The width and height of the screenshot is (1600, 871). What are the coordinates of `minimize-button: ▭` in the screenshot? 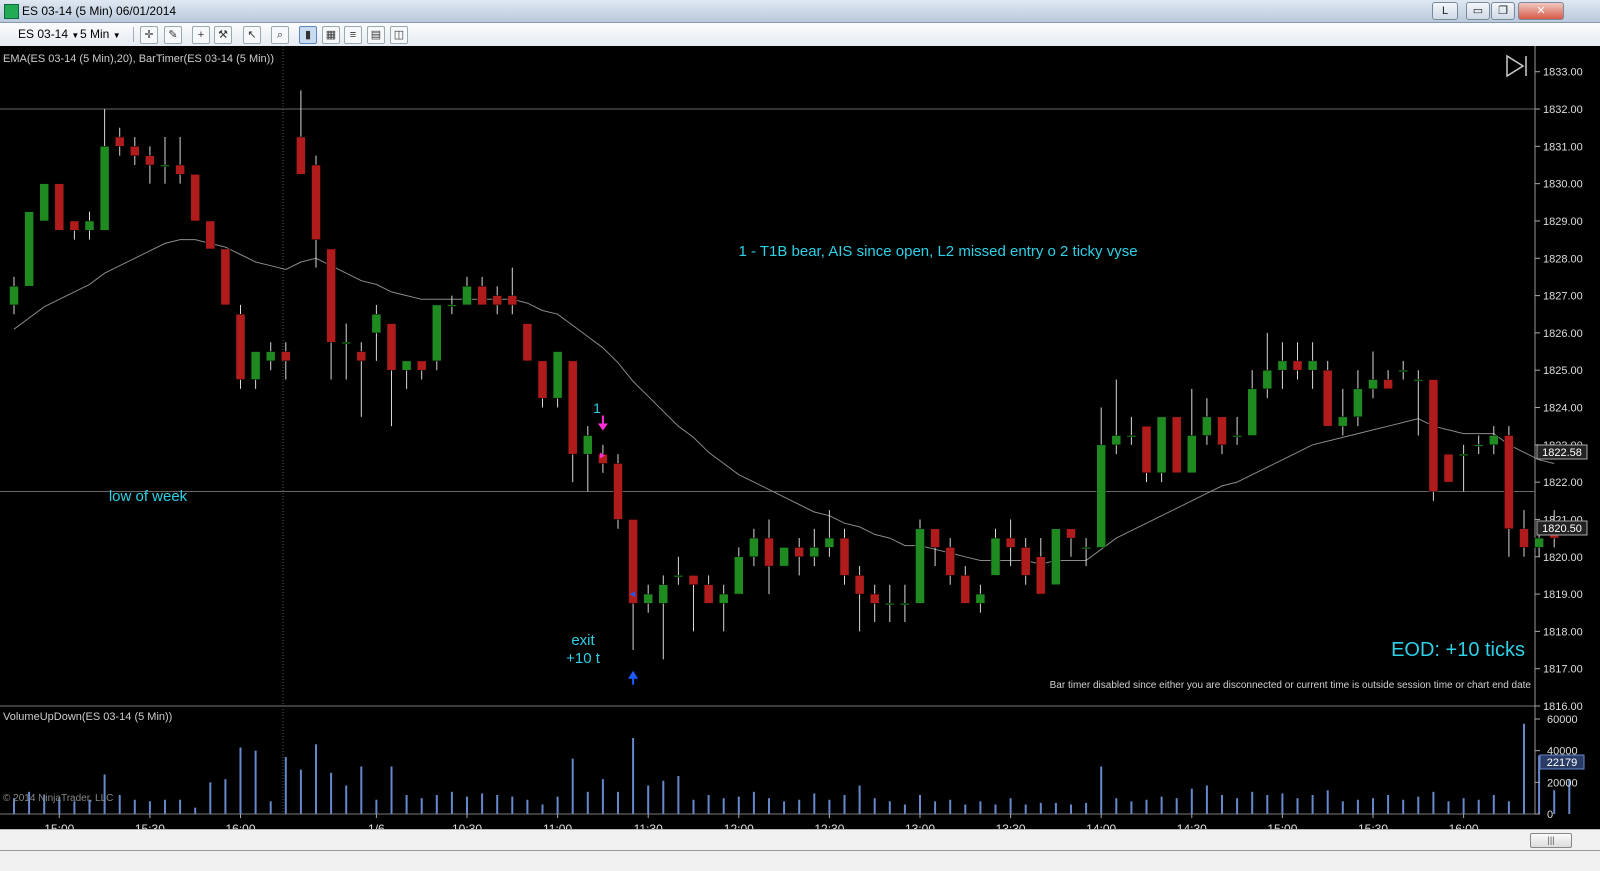 It's located at (1478, 11).